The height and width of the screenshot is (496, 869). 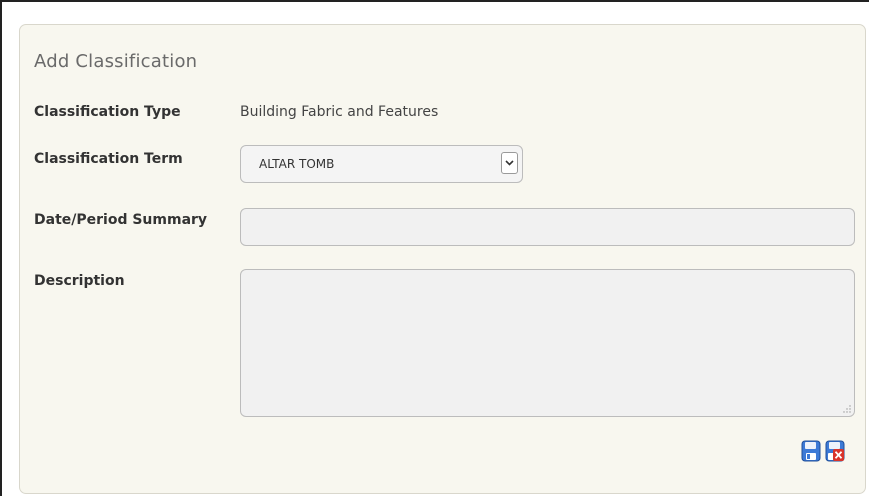 I want to click on description-label: Description, so click(x=79, y=281).